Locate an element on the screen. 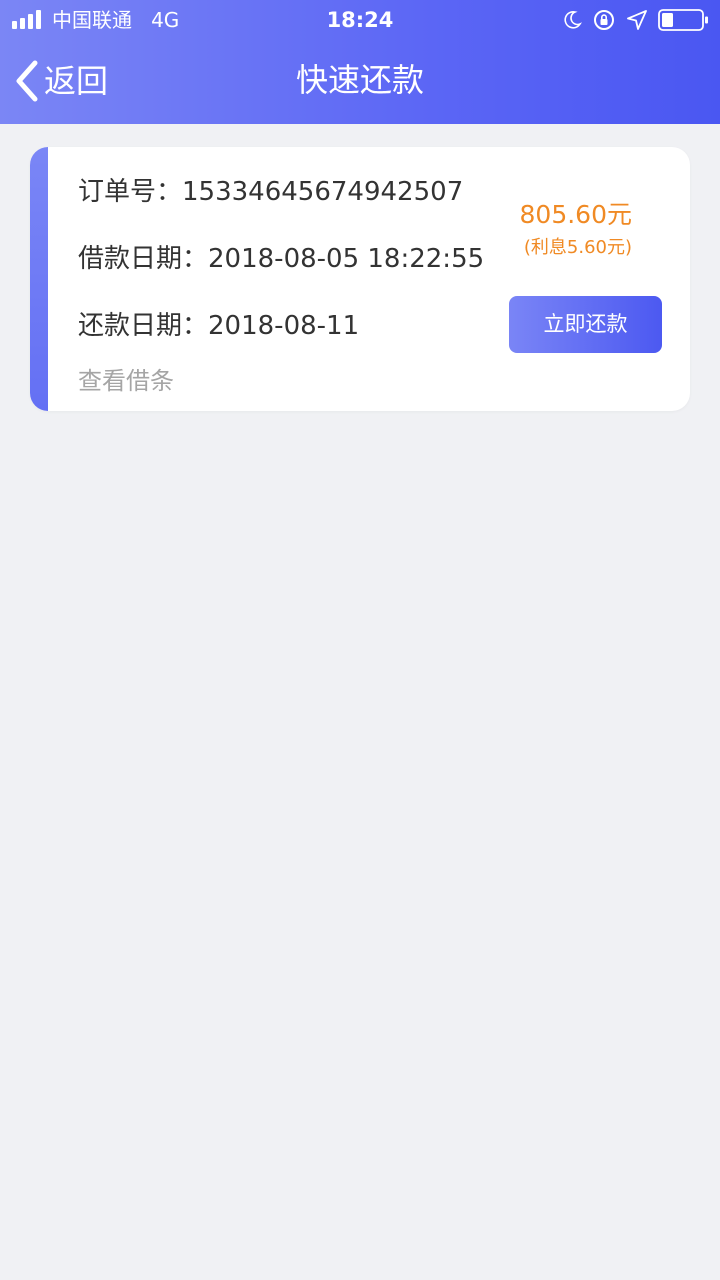 The width and height of the screenshot is (720, 1280). order-number-row: 订单号：15334645674942507 is located at coordinates (270, 192).